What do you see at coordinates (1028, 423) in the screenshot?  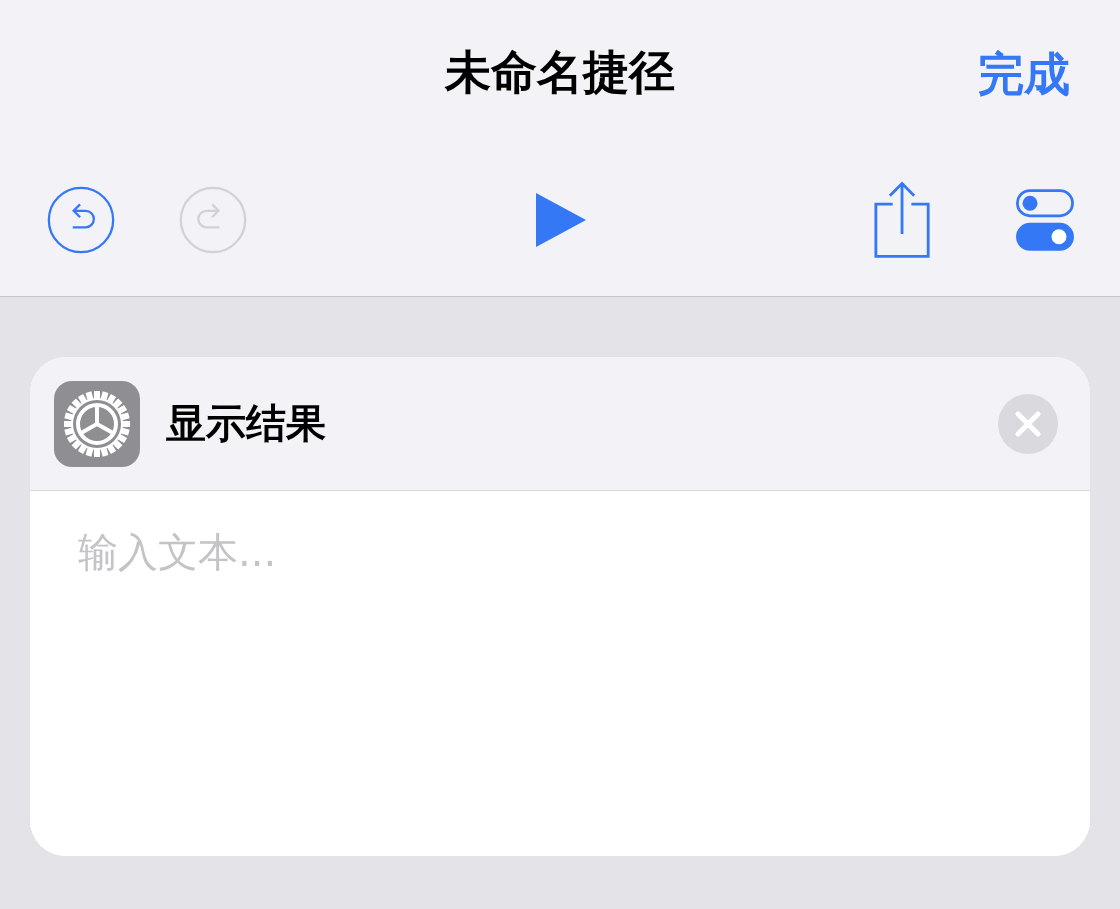 I see `close-icon` at bounding box center [1028, 423].